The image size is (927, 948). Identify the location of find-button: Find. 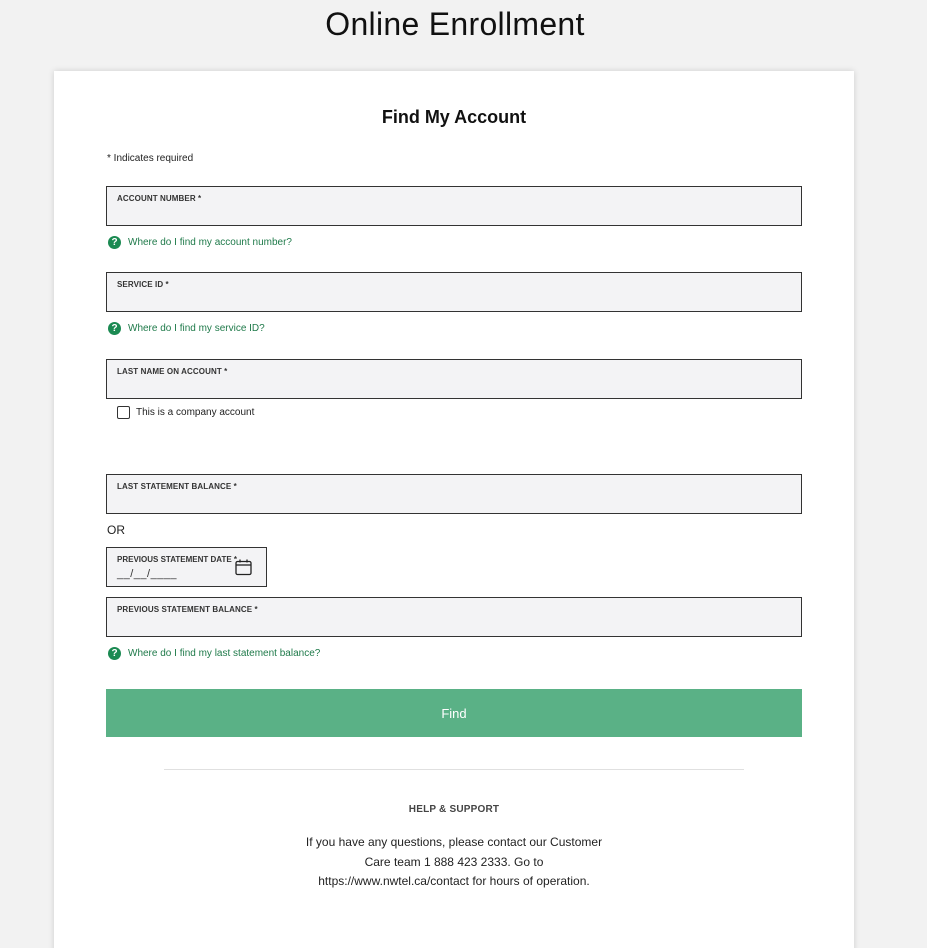
(454, 713).